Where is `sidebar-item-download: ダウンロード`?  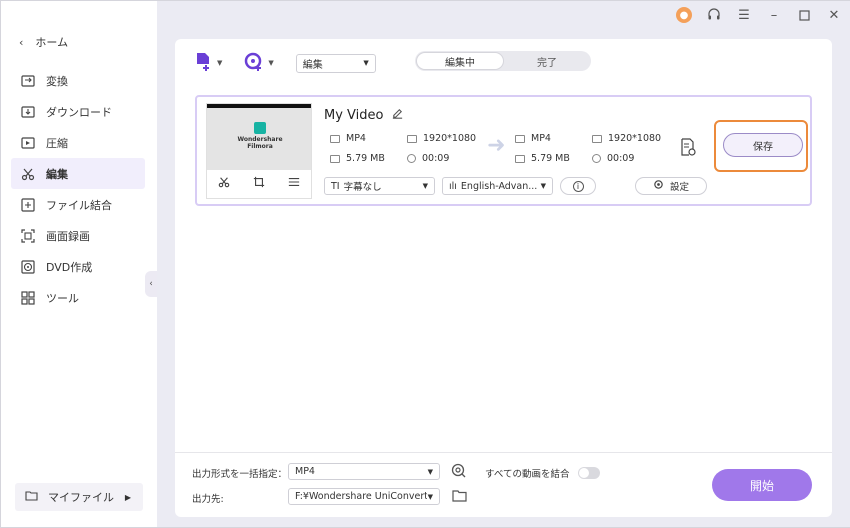
sidebar-item-download: ダウンロード is located at coordinates (78, 111).